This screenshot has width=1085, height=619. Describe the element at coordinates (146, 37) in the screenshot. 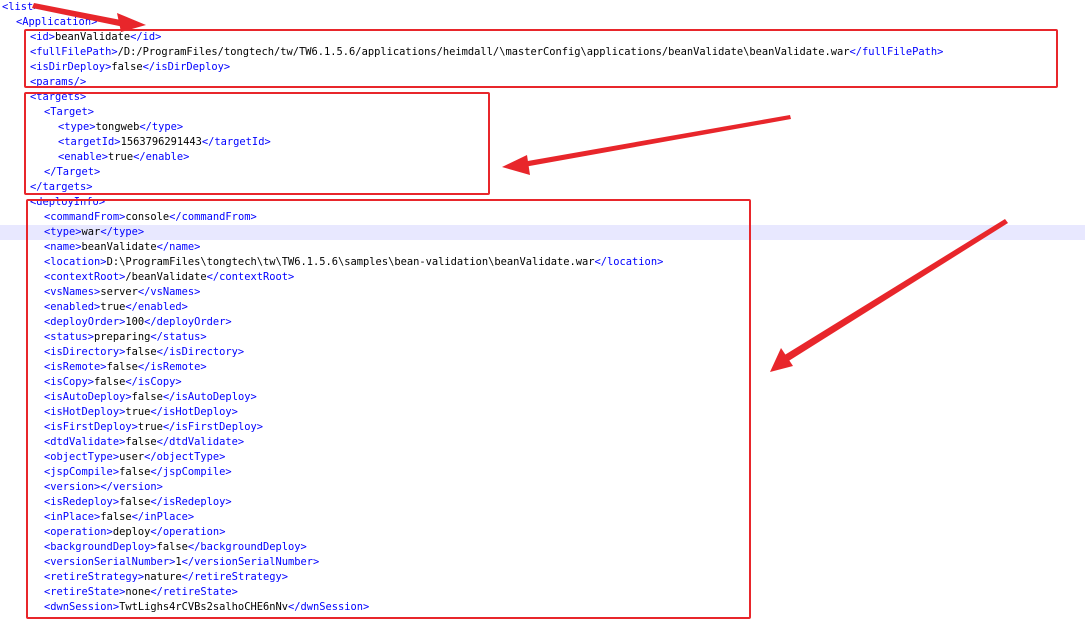

I see `xml-tag: </id>` at that location.